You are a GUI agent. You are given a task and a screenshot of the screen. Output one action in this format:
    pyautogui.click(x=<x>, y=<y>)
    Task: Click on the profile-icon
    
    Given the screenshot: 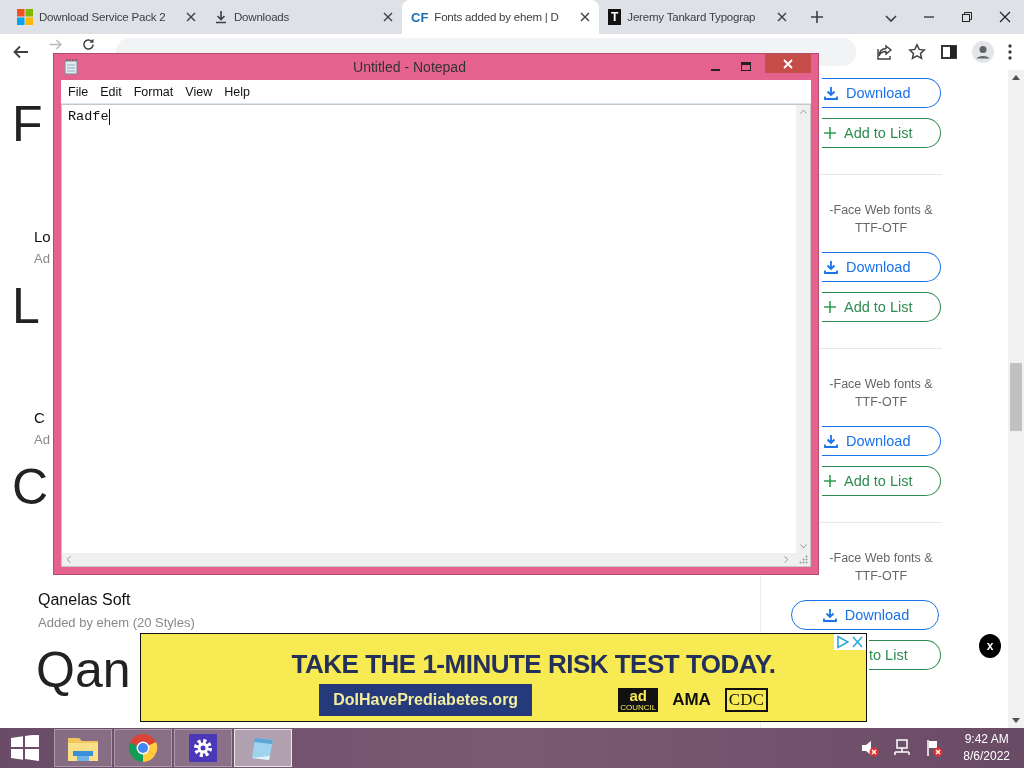 What is the action you would take?
    pyautogui.click(x=983, y=52)
    